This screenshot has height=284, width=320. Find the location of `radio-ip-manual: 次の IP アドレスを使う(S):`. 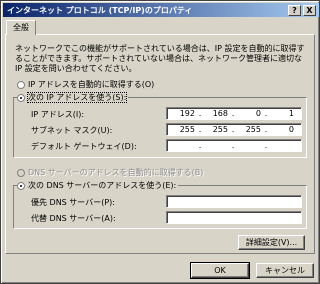

radio-ip-manual: 次の IP アドレスを使う(S): is located at coordinates (73, 97).